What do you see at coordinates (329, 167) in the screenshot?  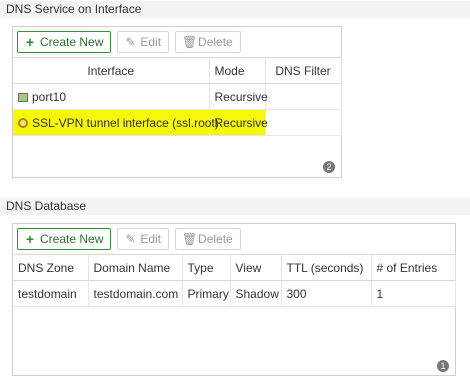 I see `row-count-badge: 2` at bounding box center [329, 167].